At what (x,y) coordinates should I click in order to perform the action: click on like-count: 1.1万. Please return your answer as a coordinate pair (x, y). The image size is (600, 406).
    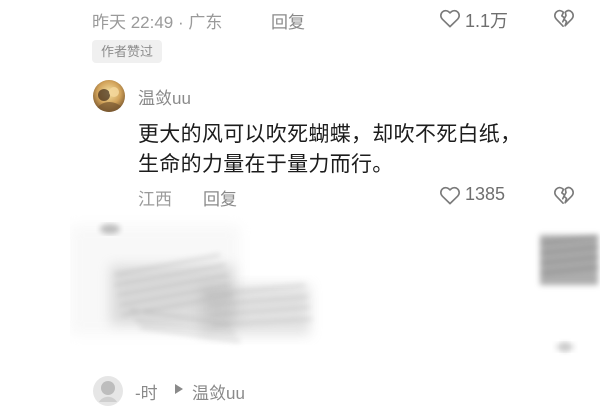
    Looking at the image, I should click on (487, 21).